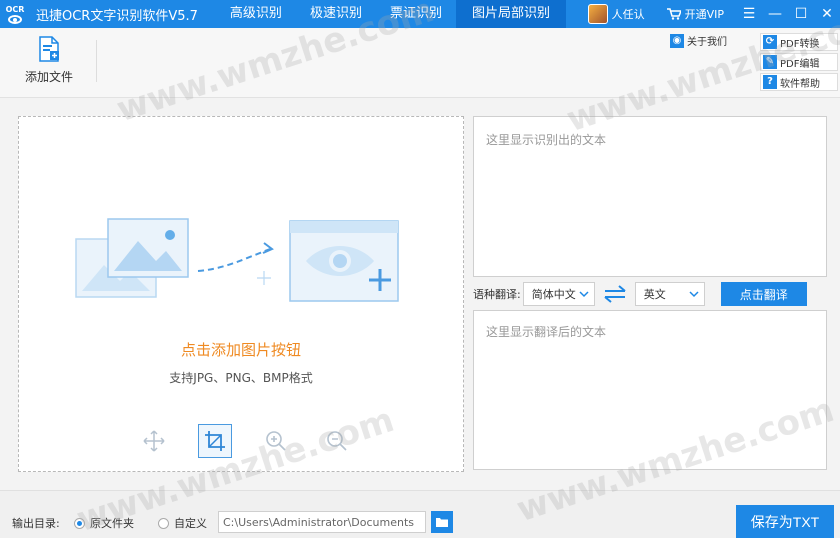 This screenshot has width=840, height=538. Describe the element at coordinates (615, 294) in the screenshot. I see `swap-language-icon` at that location.